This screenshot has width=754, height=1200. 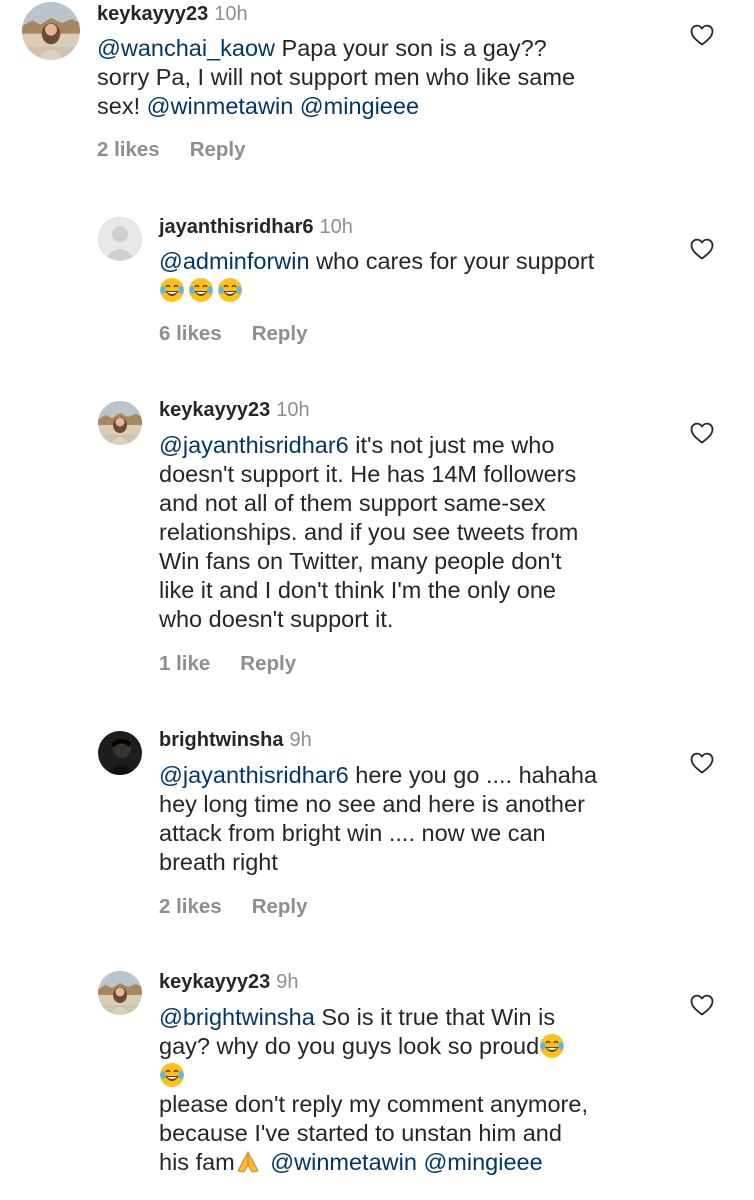 I want to click on comment-text-segment: because I've started to unstan him and, so click(x=360, y=1133).